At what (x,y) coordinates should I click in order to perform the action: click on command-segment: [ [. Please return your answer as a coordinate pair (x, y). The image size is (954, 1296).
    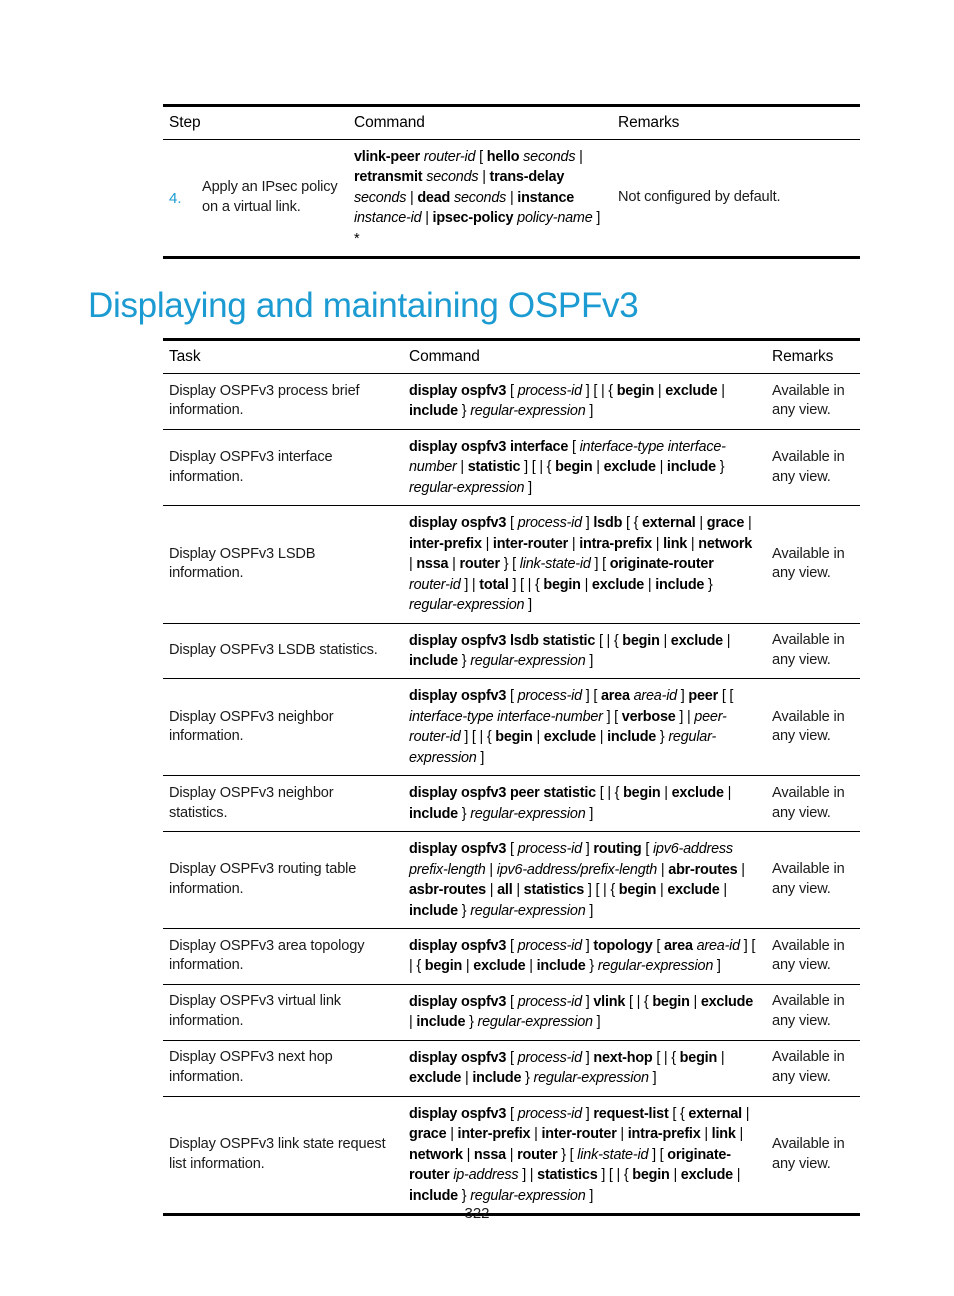
    Looking at the image, I should click on (726, 696).